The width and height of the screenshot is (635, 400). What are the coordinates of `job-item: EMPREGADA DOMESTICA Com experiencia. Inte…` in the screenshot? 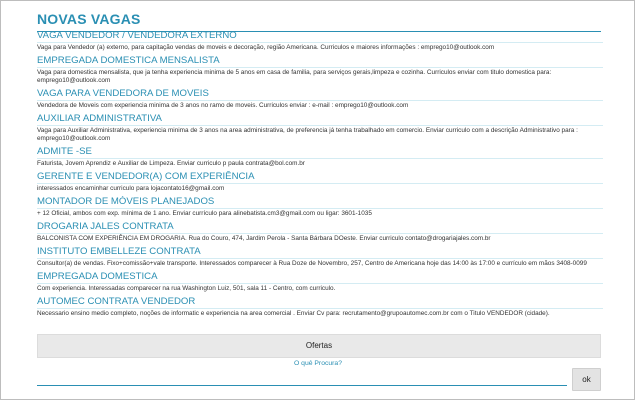 It's located at (320, 283).